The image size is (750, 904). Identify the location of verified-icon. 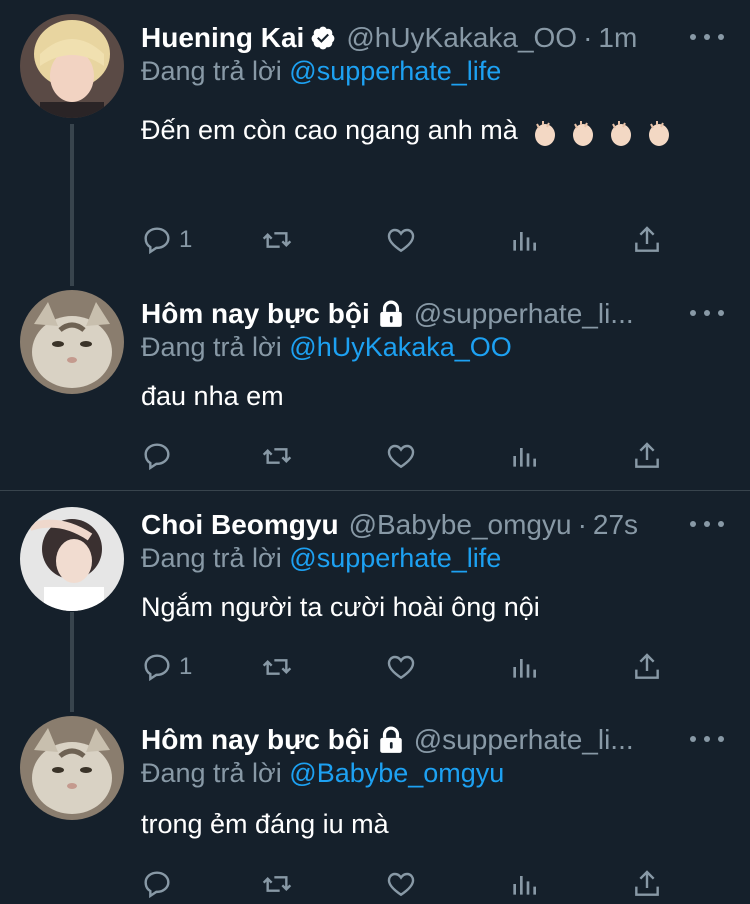
(323, 38).